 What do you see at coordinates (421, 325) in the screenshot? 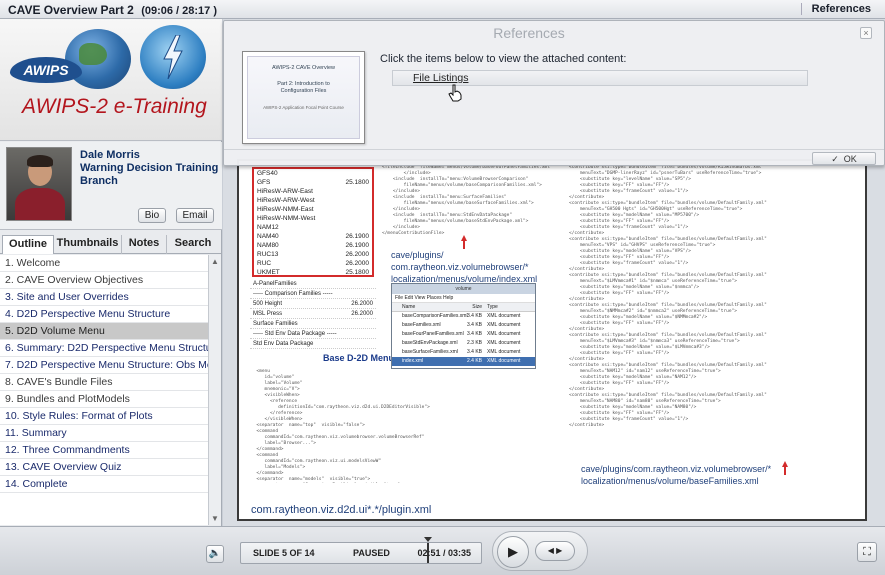
I see `file-name: baseFamilies.xml` at bounding box center [421, 325].